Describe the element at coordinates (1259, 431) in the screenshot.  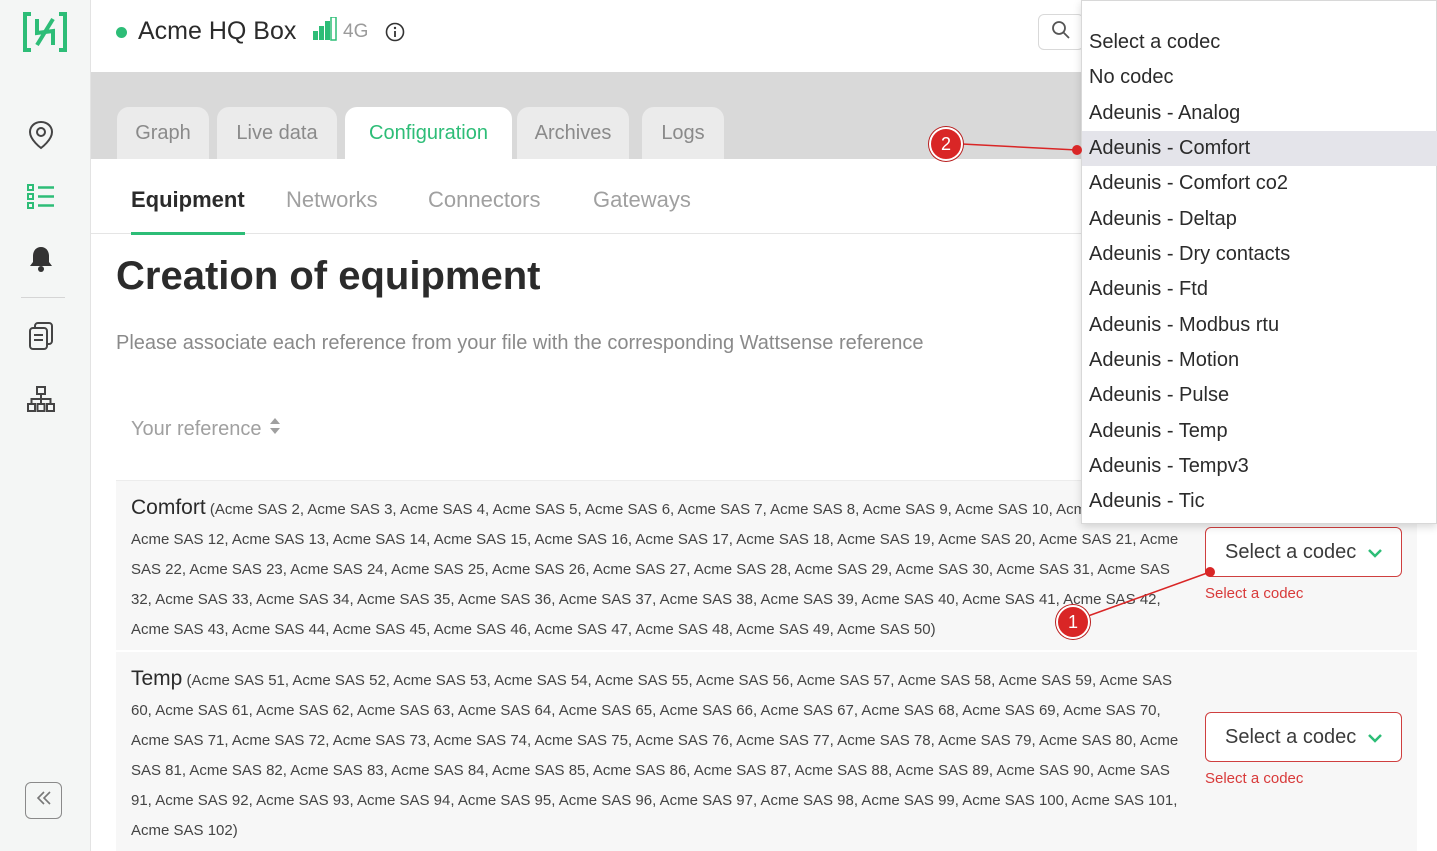
I see `dropdown-option: Adeunis - Temp` at that location.